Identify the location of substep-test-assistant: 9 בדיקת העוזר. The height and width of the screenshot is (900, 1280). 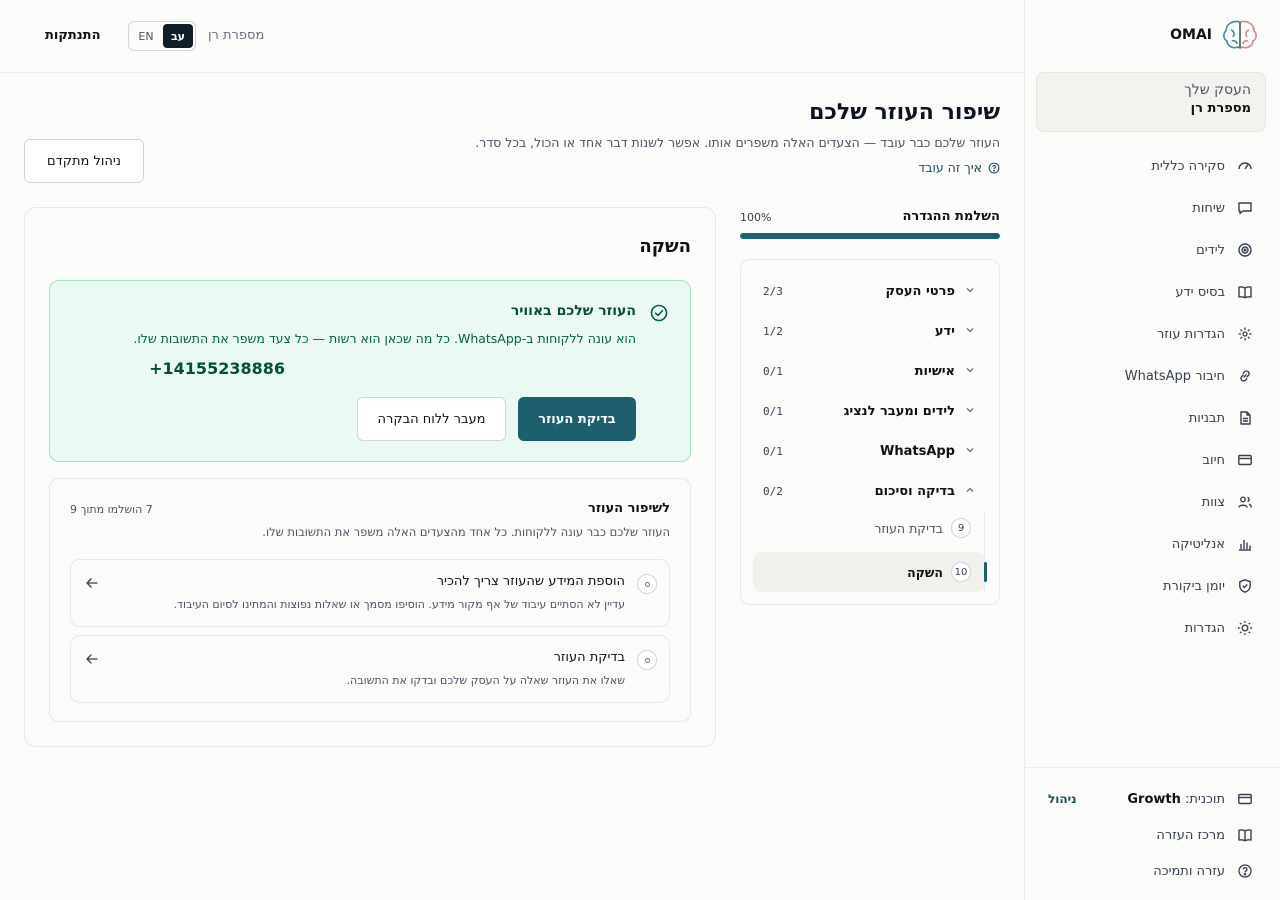
(869, 528).